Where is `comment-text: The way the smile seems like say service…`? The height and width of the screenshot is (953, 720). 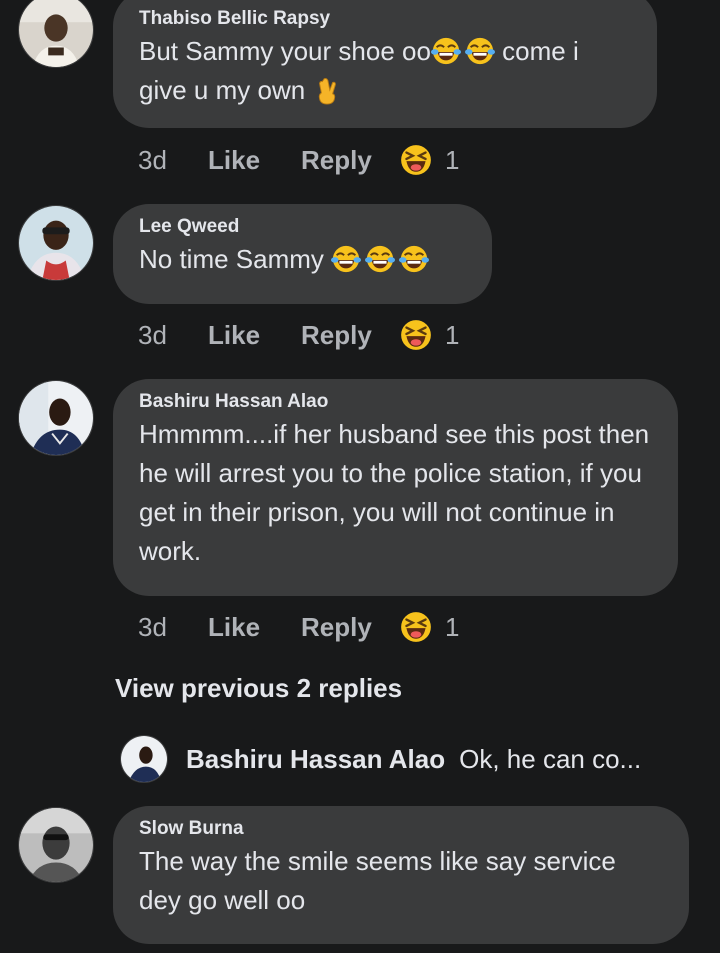
comment-text: The way the smile seems like say service… is located at coordinates (377, 880).